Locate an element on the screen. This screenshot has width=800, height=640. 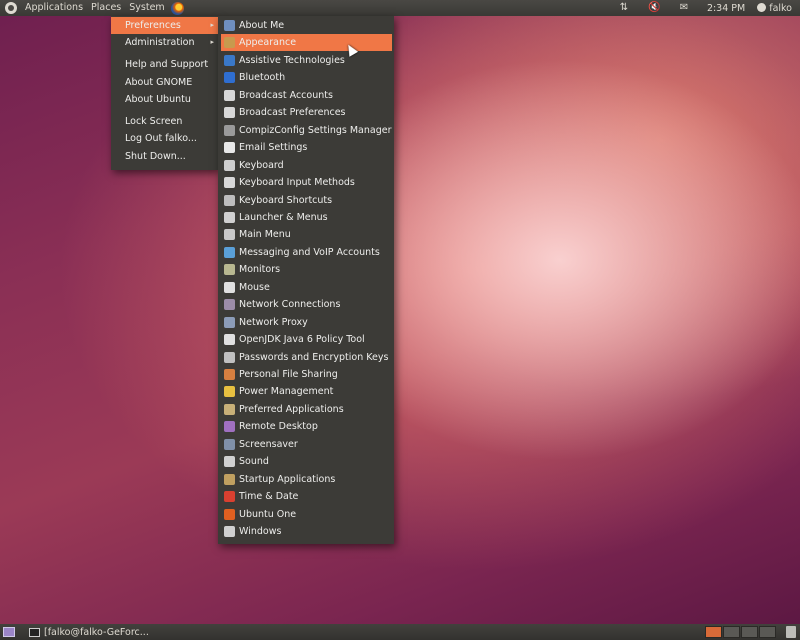
preferred-apps-icon is located at coordinates (229, 409).